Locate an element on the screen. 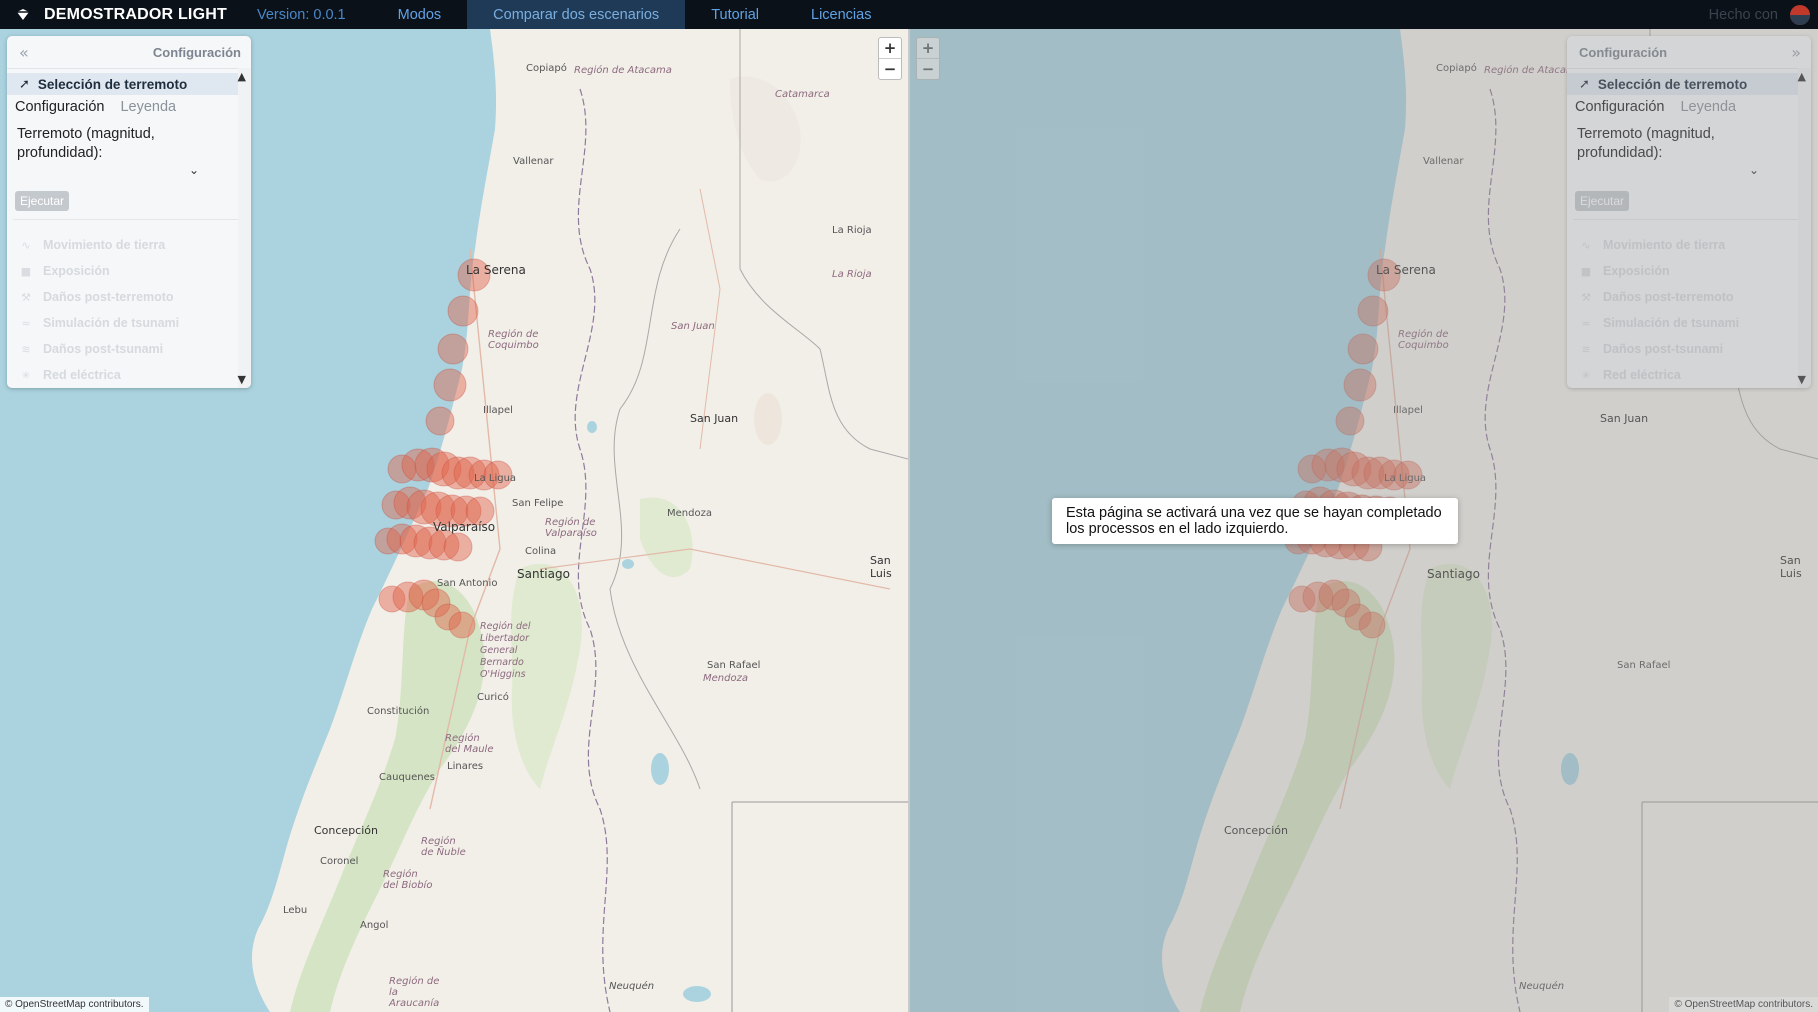 The image size is (1818, 1012). place-label: Región de la Araucanía is located at coordinates (414, 992).